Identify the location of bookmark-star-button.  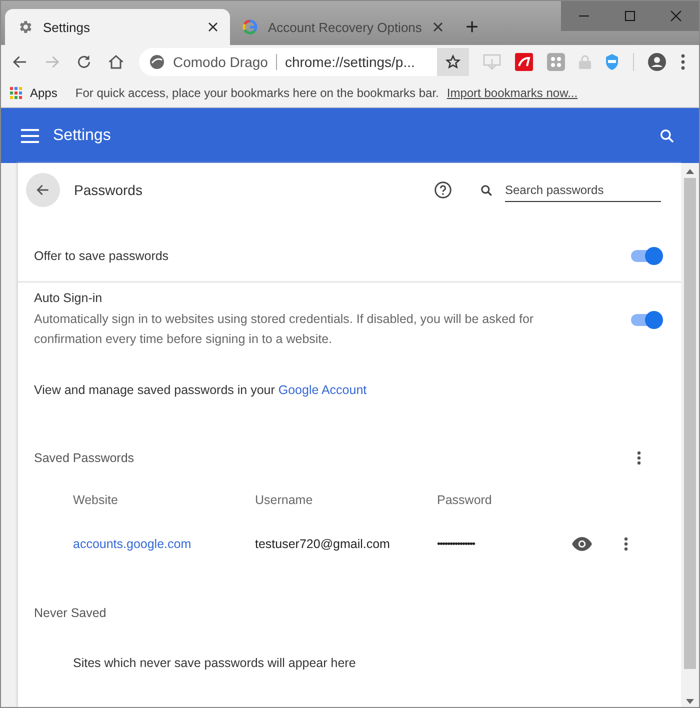
(453, 62).